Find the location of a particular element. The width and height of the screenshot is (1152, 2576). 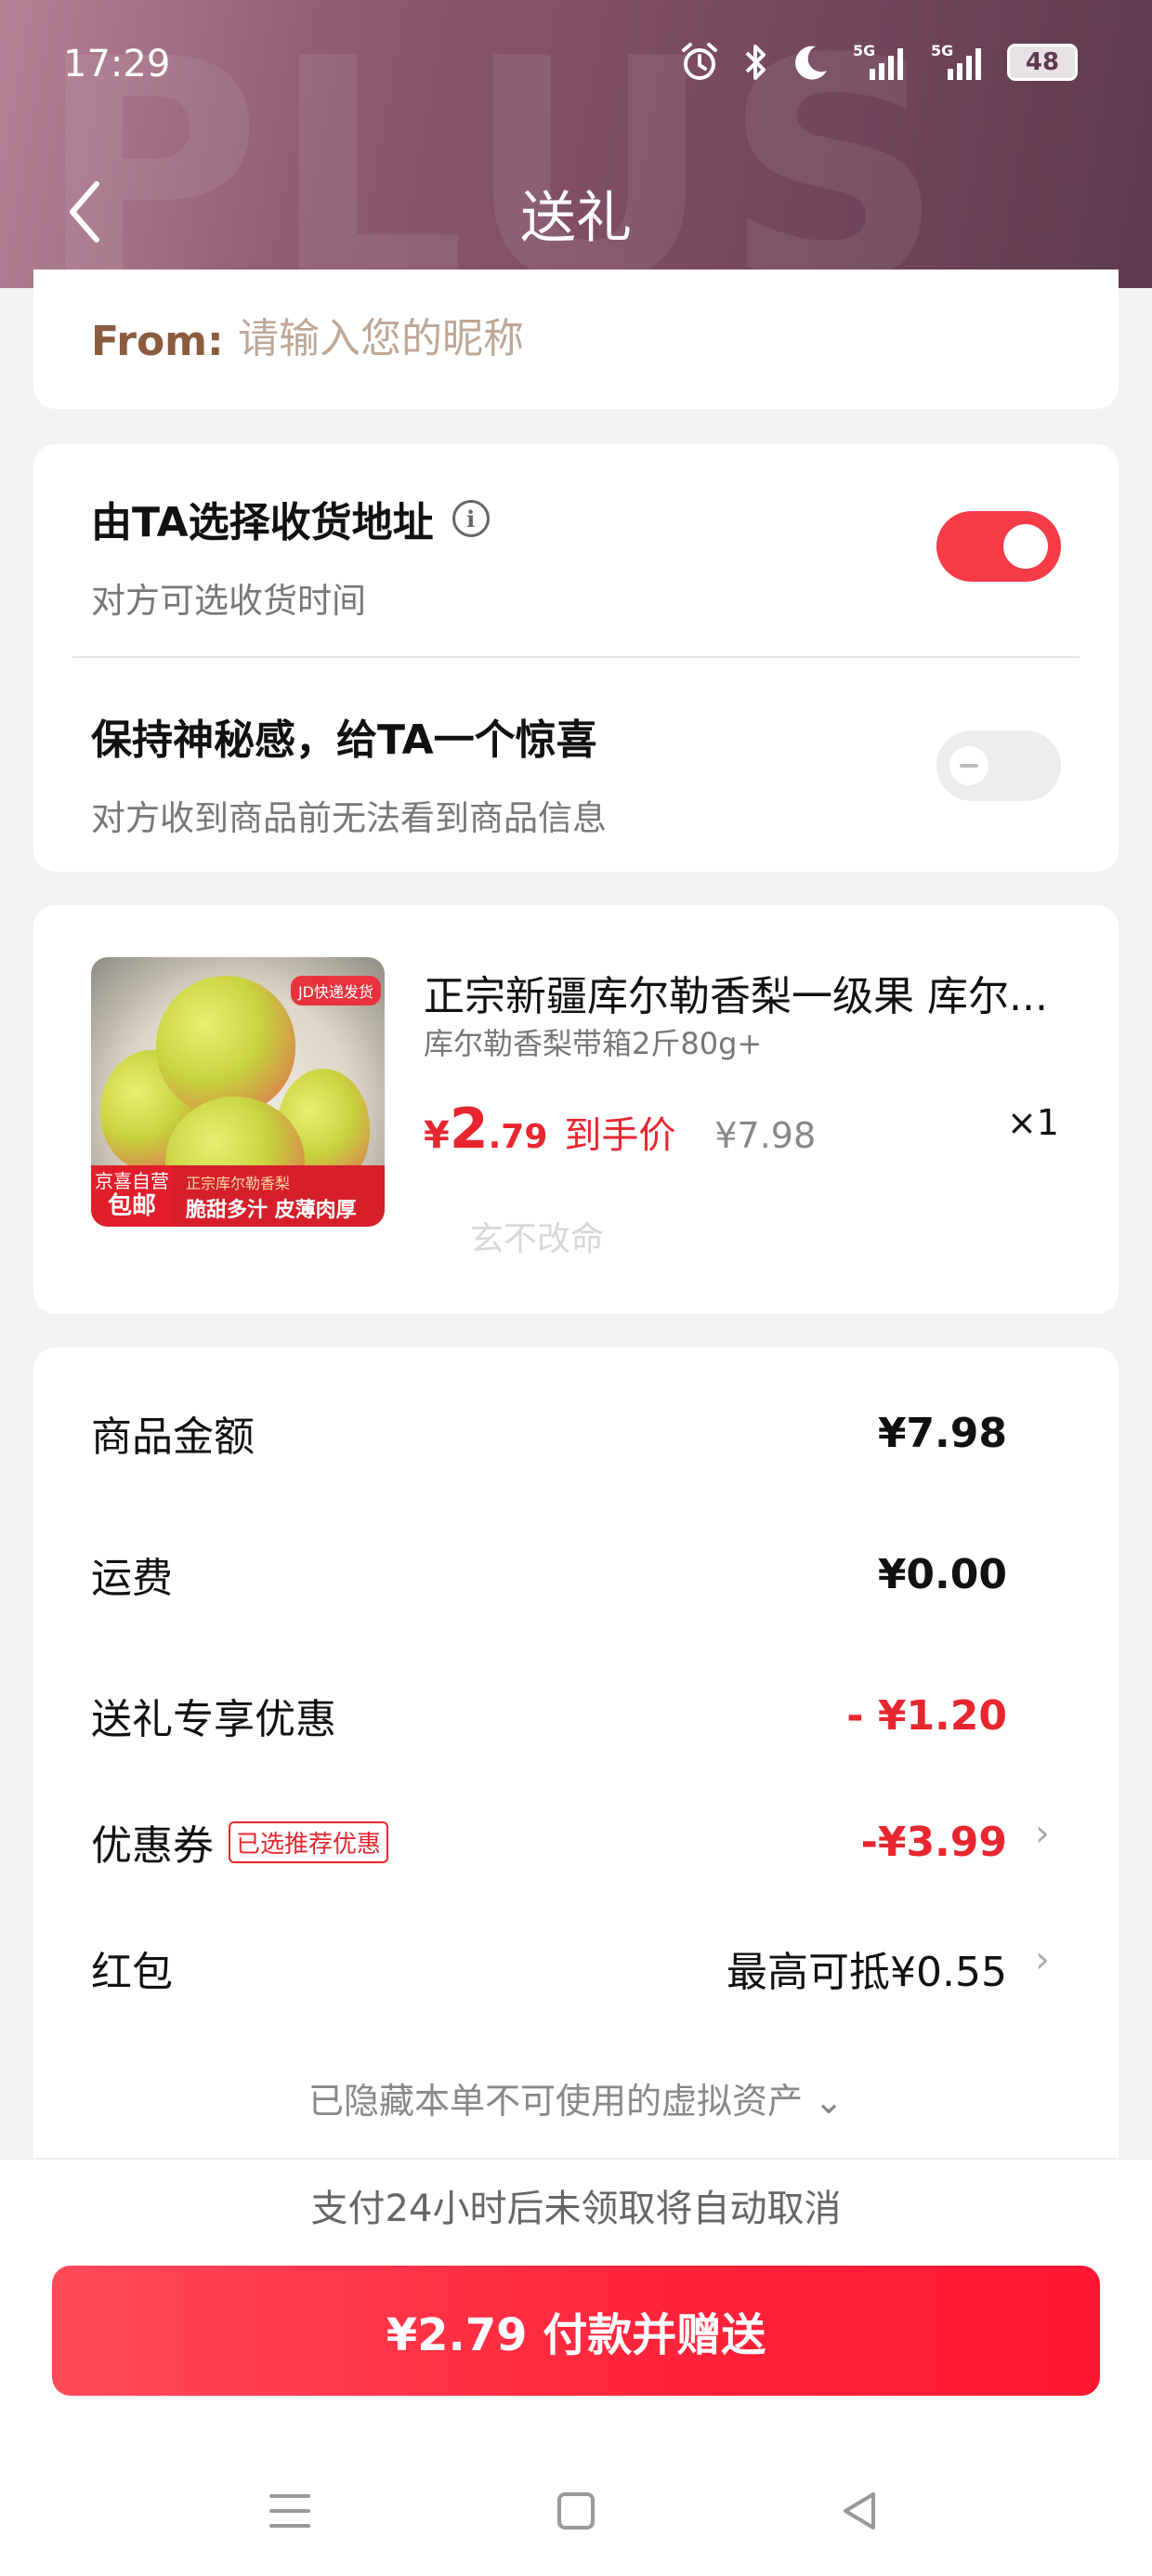

status-bar: 17:29 5G 5G 48 is located at coordinates (576, 69).